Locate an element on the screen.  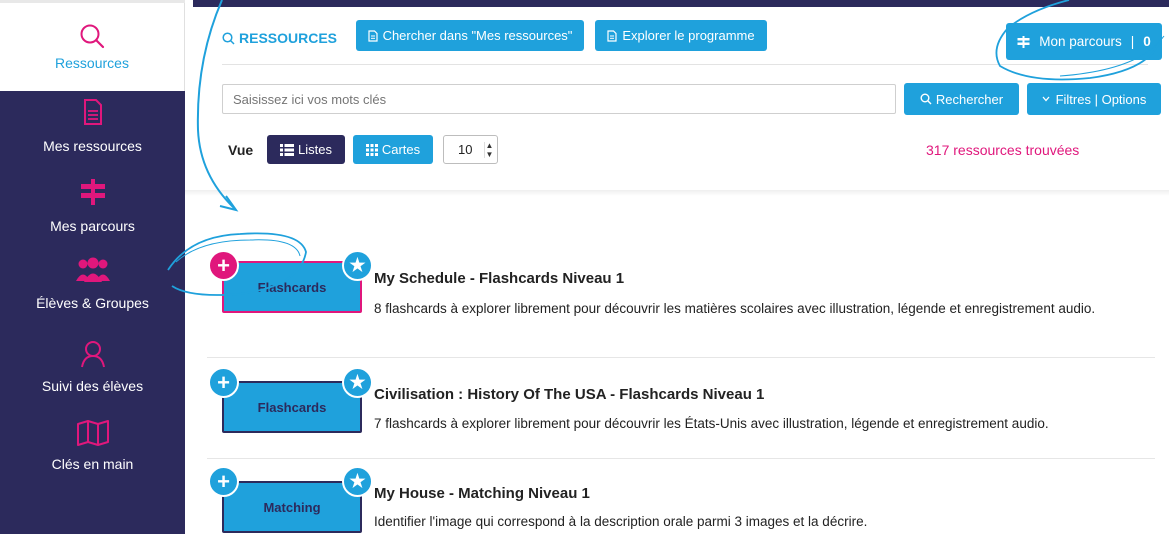
page-title-text: RESSOURCES is located at coordinates (288, 38).